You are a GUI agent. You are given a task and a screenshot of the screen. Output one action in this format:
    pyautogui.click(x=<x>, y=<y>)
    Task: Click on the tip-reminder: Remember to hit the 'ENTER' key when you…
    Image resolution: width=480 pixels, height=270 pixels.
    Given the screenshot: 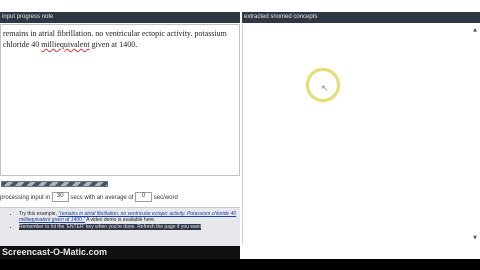 What is the action you would take?
    pyautogui.click(x=129, y=227)
    